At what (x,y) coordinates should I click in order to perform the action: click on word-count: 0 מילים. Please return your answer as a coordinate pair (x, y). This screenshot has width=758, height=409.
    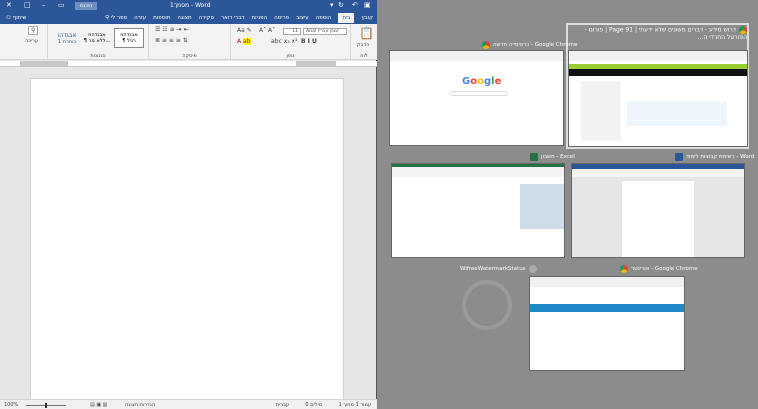
    Looking at the image, I should click on (313, 405).